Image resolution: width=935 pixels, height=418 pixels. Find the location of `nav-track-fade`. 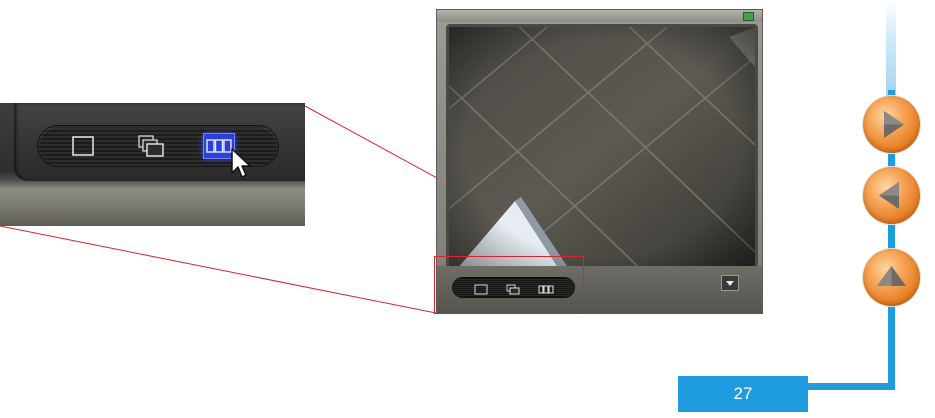

nav-track-fade is located at coordinates (891, 50).